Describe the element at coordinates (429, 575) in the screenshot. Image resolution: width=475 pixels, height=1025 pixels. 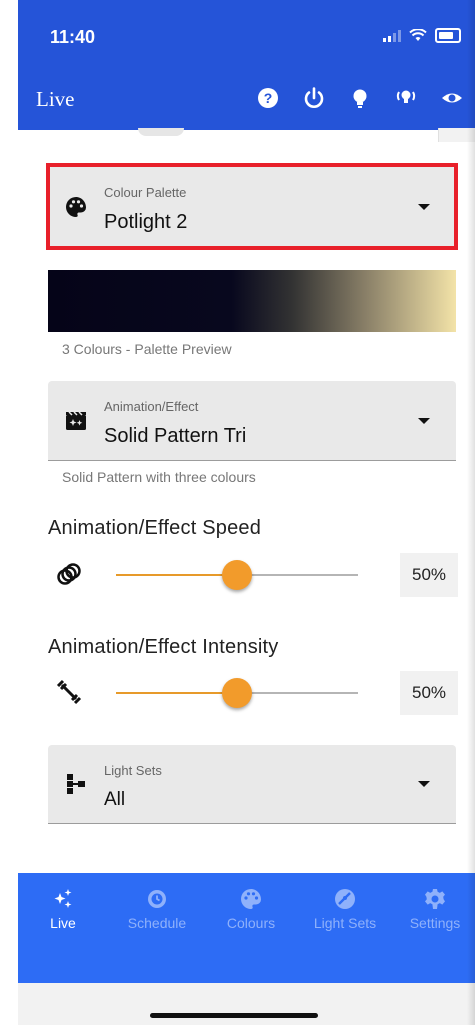
I see `speed-value: 50%` at that location.